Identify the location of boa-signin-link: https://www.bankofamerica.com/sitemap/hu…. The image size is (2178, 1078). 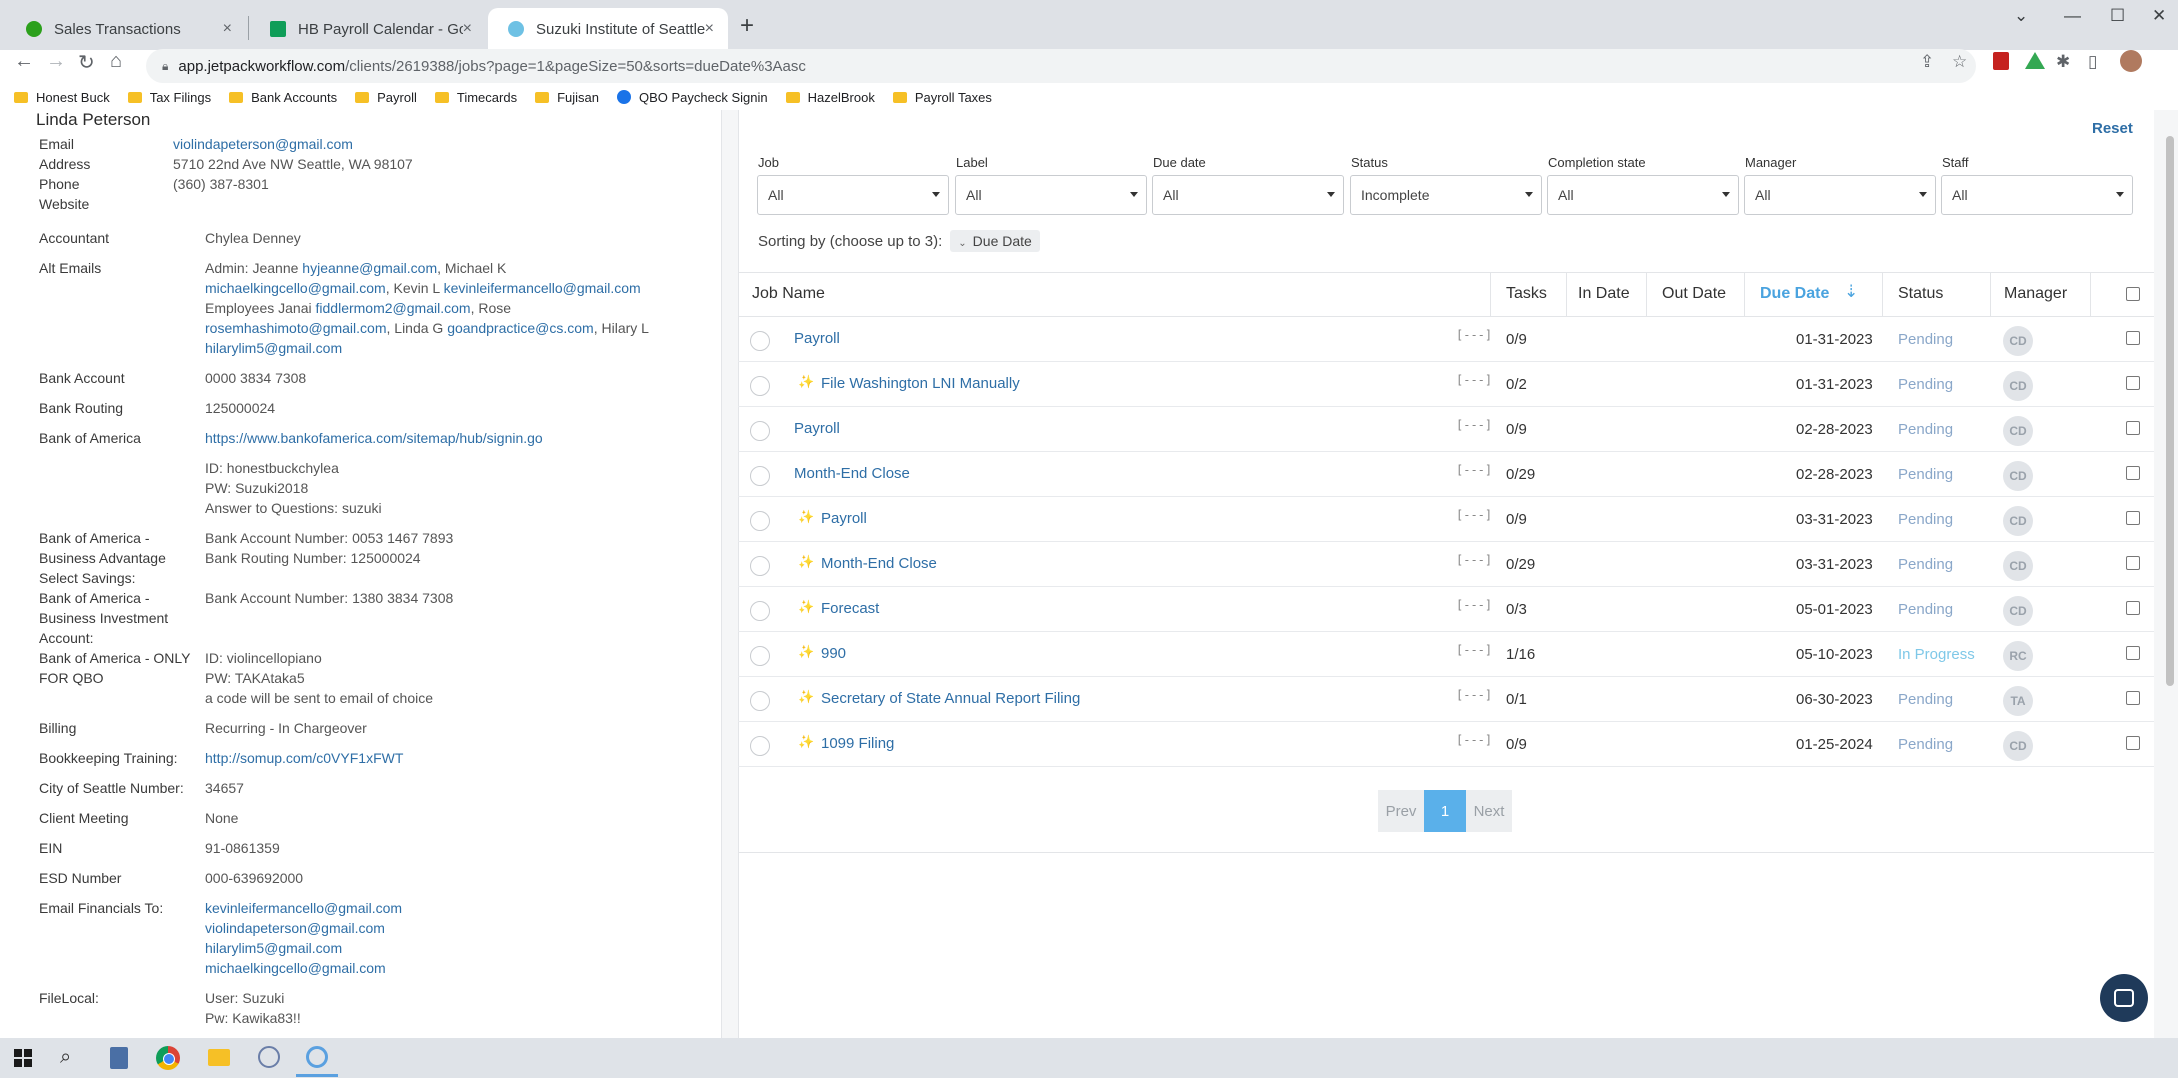
(374, 438).